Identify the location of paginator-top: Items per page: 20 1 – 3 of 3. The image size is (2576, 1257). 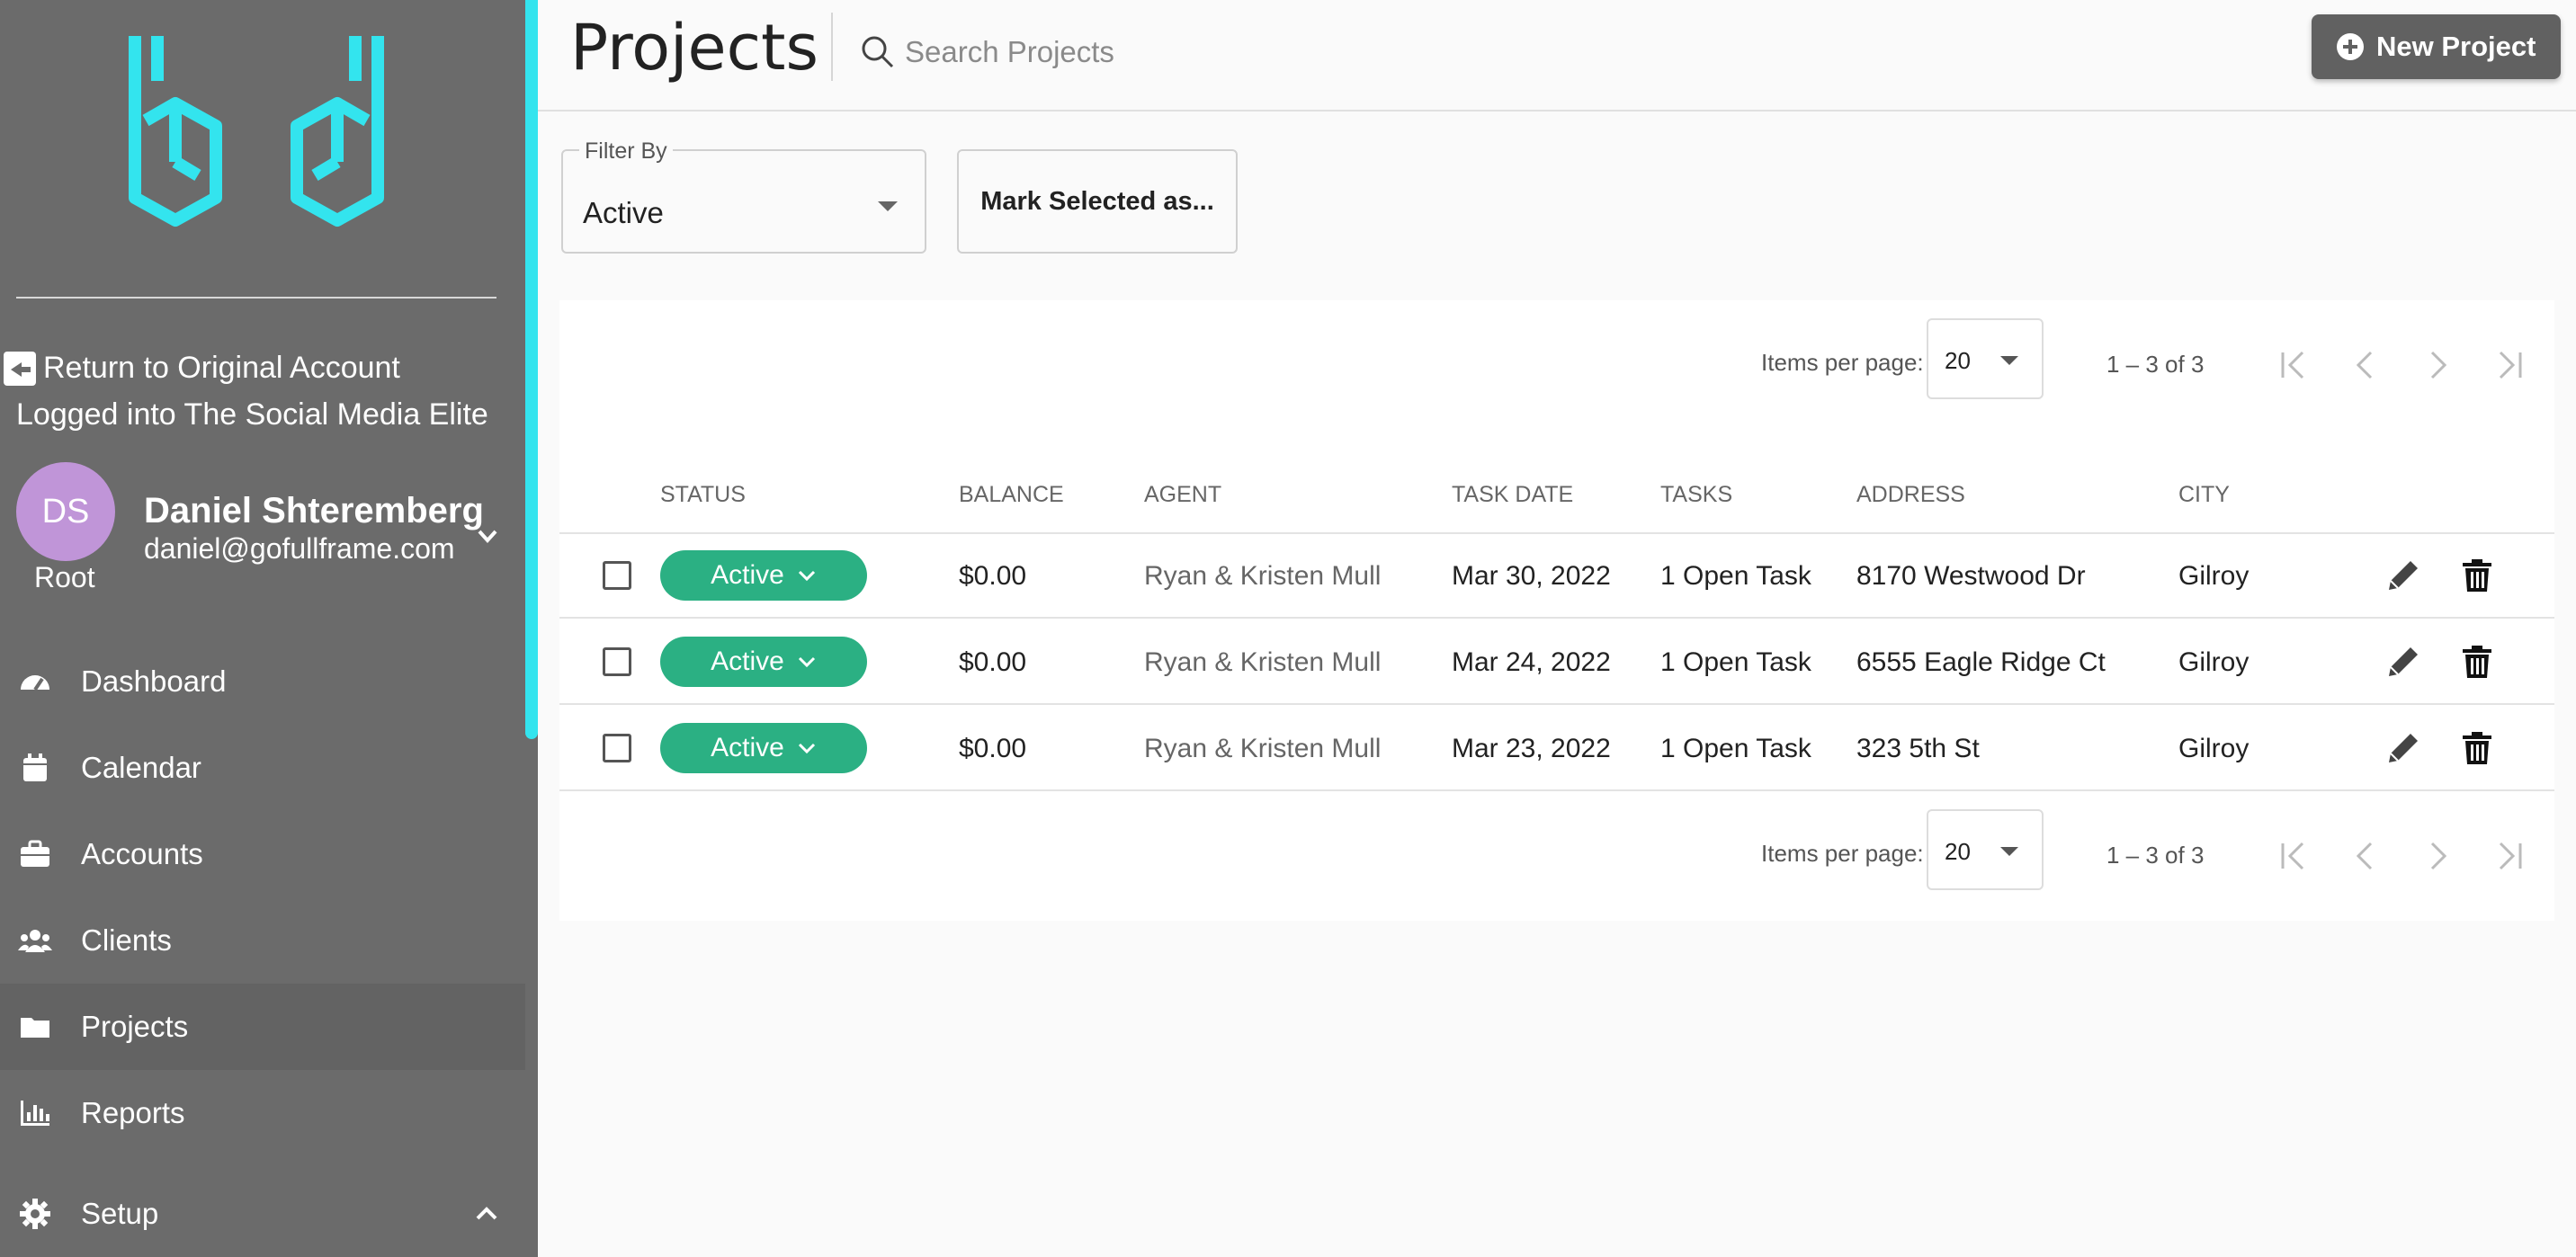
(1556, 349).